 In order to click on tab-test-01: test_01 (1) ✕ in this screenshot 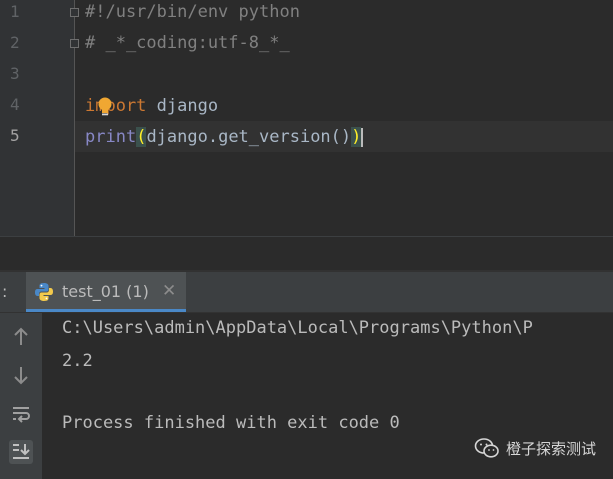, I will do `click(106, 292)`.